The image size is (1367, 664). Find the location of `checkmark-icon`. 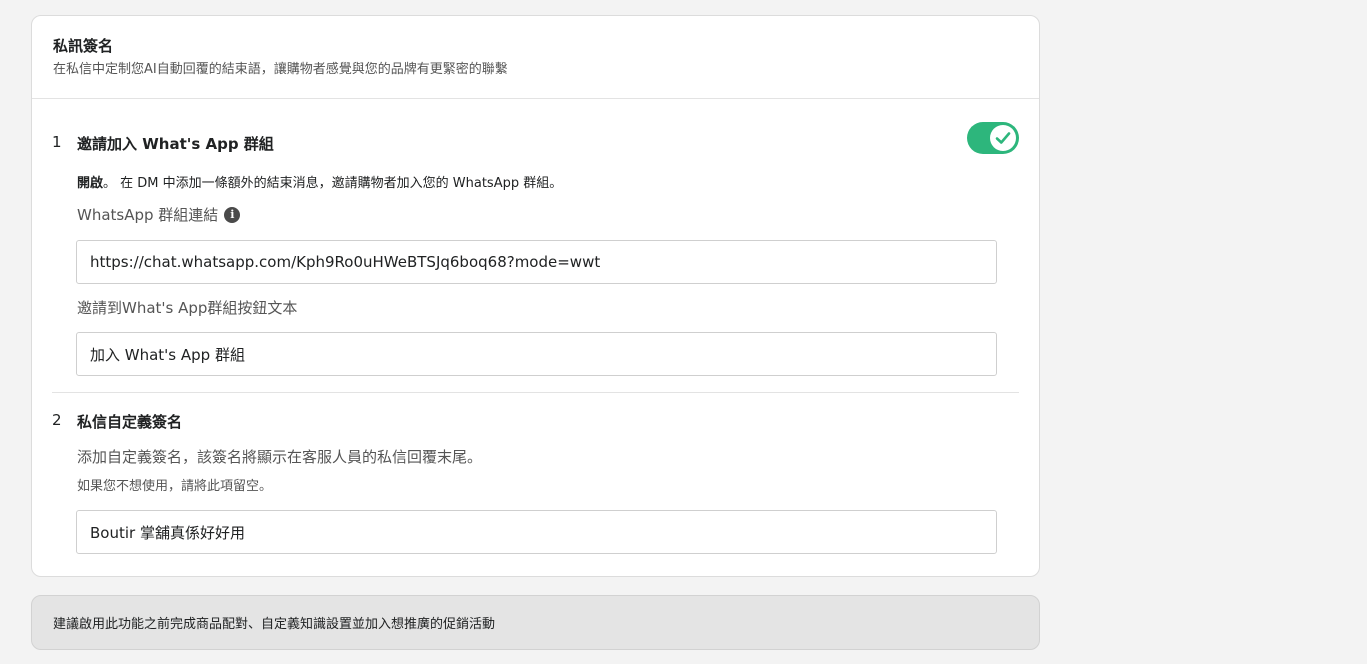

checkmark-icon is located at coordinates (1003, 138).